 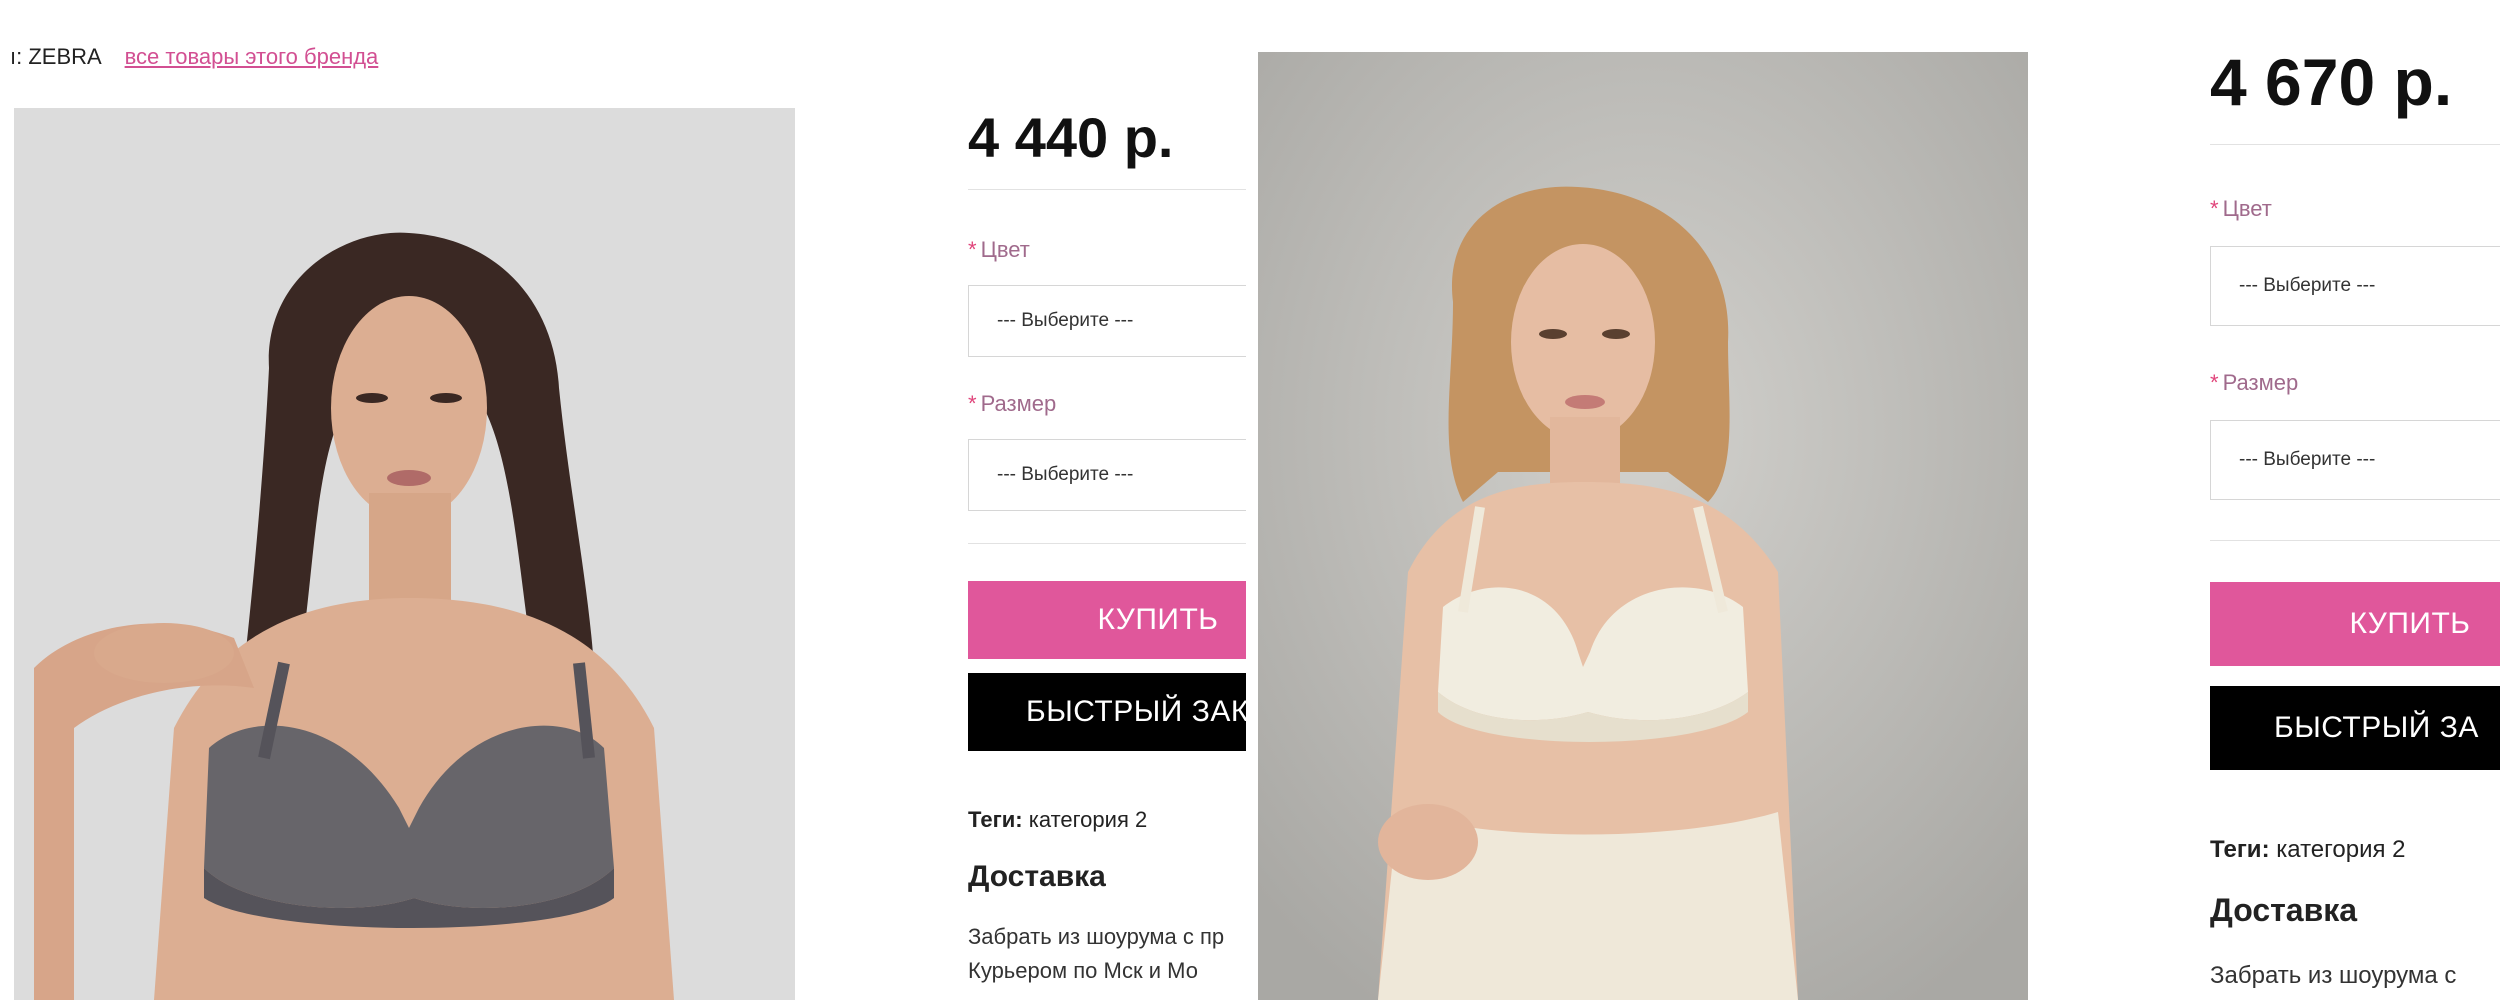 I want to click on price: 4 440 р., so click(x=1071, y=137).